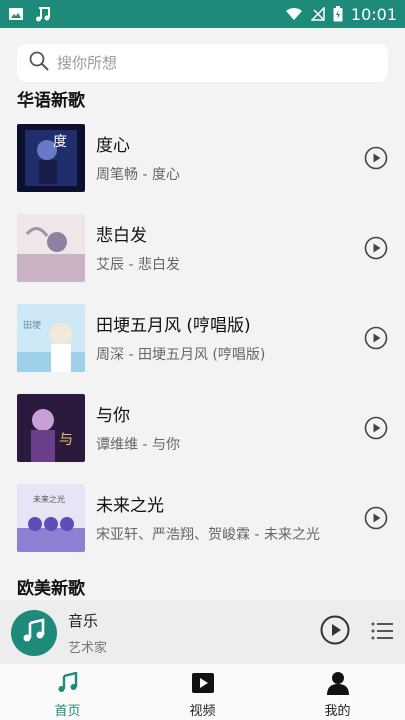 This screenshot has width=405, height=720. Describe the element at coordinates (51, 428) in the screenshot. I see `song-cover: 与` at that location.